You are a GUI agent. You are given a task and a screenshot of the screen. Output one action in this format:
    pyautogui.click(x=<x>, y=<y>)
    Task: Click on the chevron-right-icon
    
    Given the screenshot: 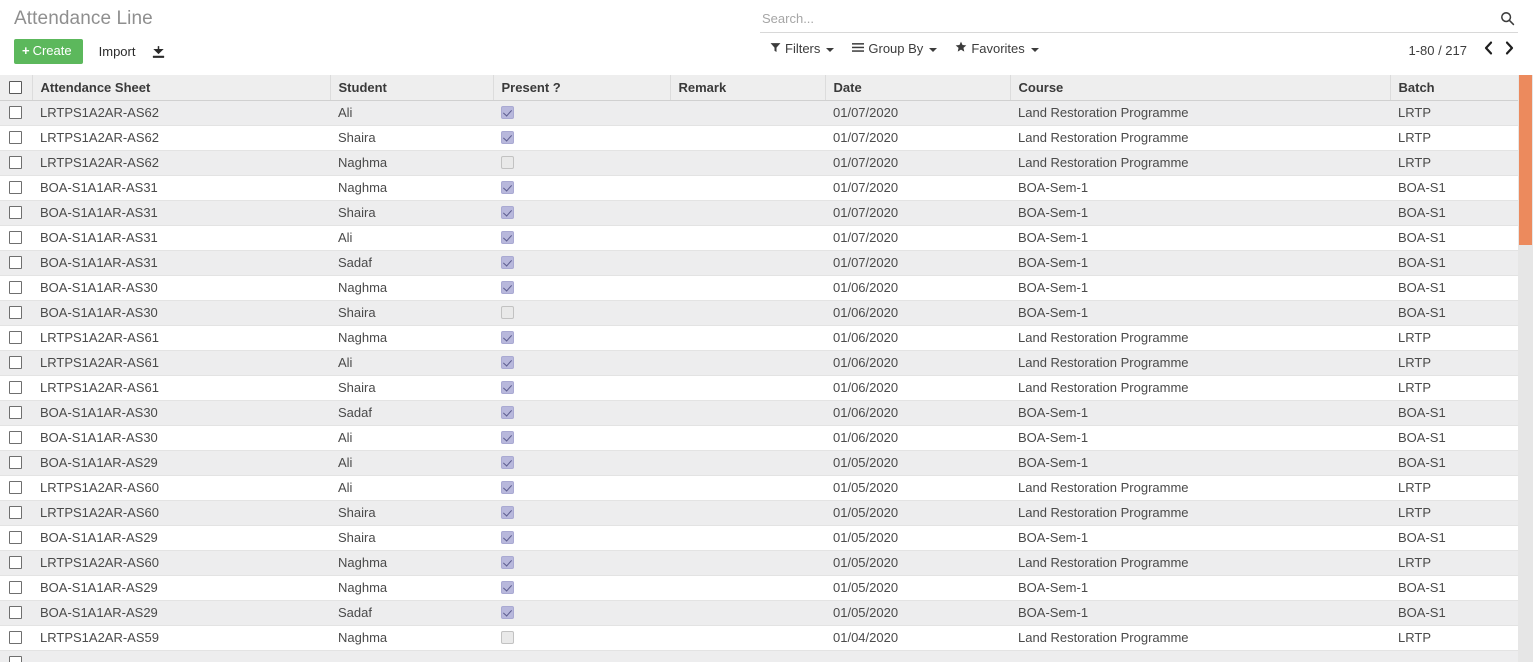 What is the action you would take?
    pyautogui.click(x=1509, y=50)
    